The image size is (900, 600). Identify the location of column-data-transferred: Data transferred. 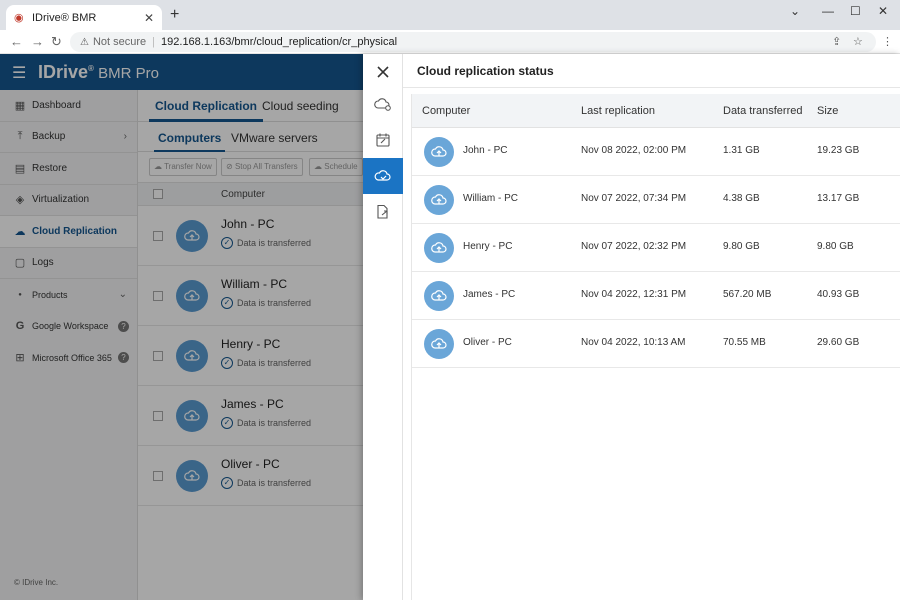
(763, 111).